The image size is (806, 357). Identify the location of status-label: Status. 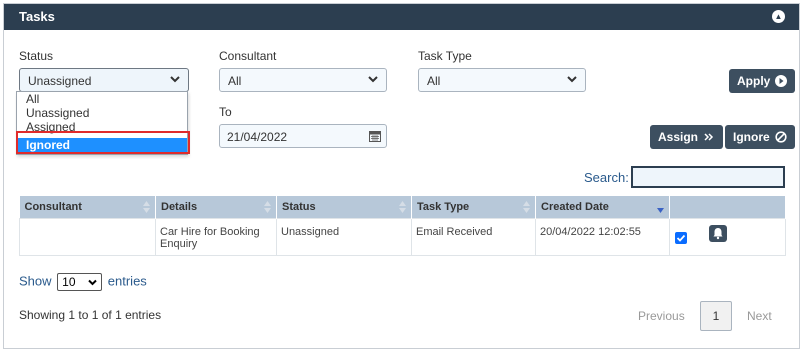
(36, 56).